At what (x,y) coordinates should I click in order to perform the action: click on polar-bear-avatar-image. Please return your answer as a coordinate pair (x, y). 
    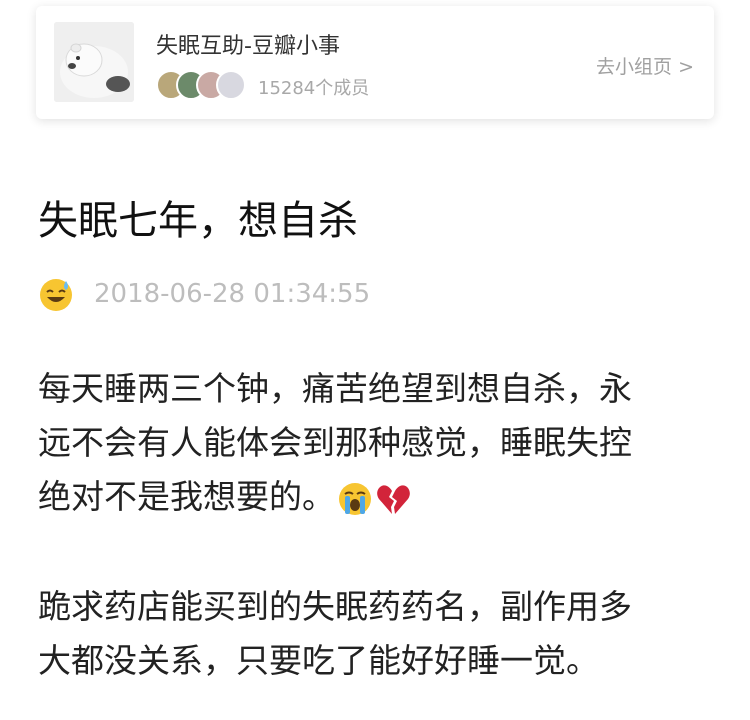
    Looking at the image, I should click on (94, 62).